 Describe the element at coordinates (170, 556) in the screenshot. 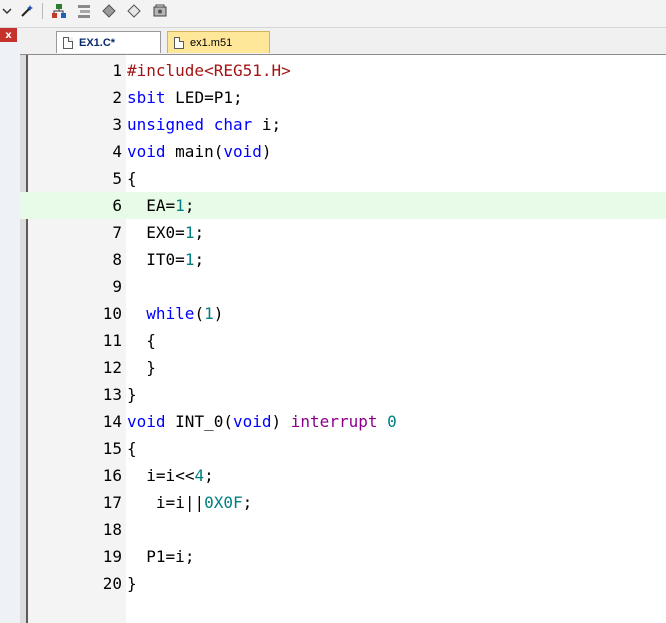

I see `code-text: P1=i;` at that location.